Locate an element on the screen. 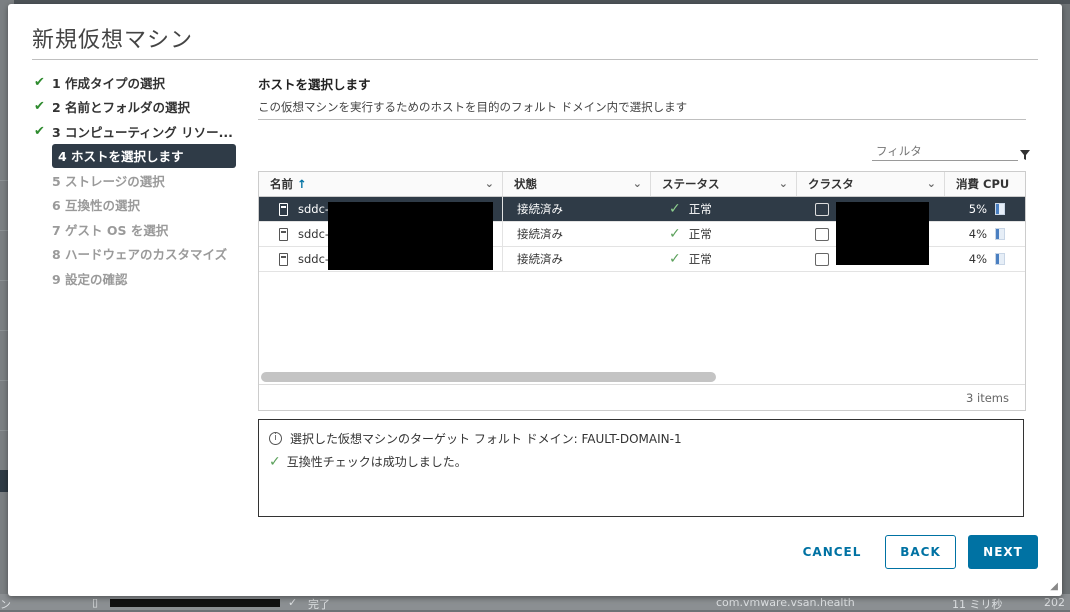 The width and height of the screenshot is (1070, 612). scrollbar-thumb is located at coordinates (488, 377).